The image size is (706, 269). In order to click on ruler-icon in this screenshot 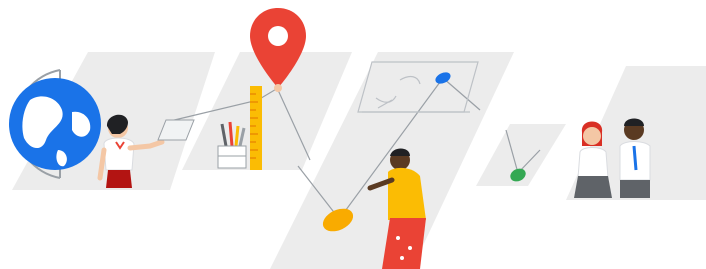, I will do `click(256, 128)`.